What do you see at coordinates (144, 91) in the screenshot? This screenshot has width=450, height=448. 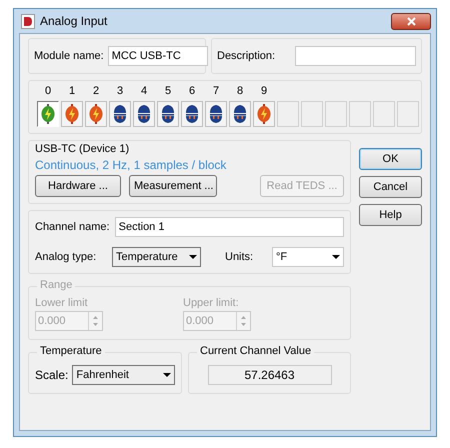 I see `channel-number: 4` at bounding box center [144, 91].